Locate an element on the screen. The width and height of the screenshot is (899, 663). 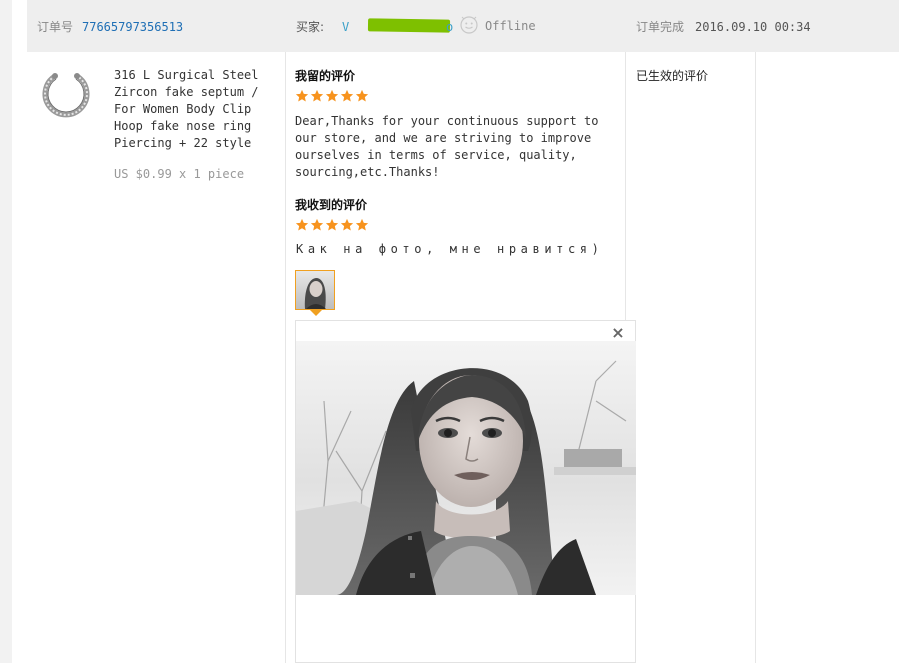
completed-time: 2016.09.10 00:34 is located at coordinates (753, 27).